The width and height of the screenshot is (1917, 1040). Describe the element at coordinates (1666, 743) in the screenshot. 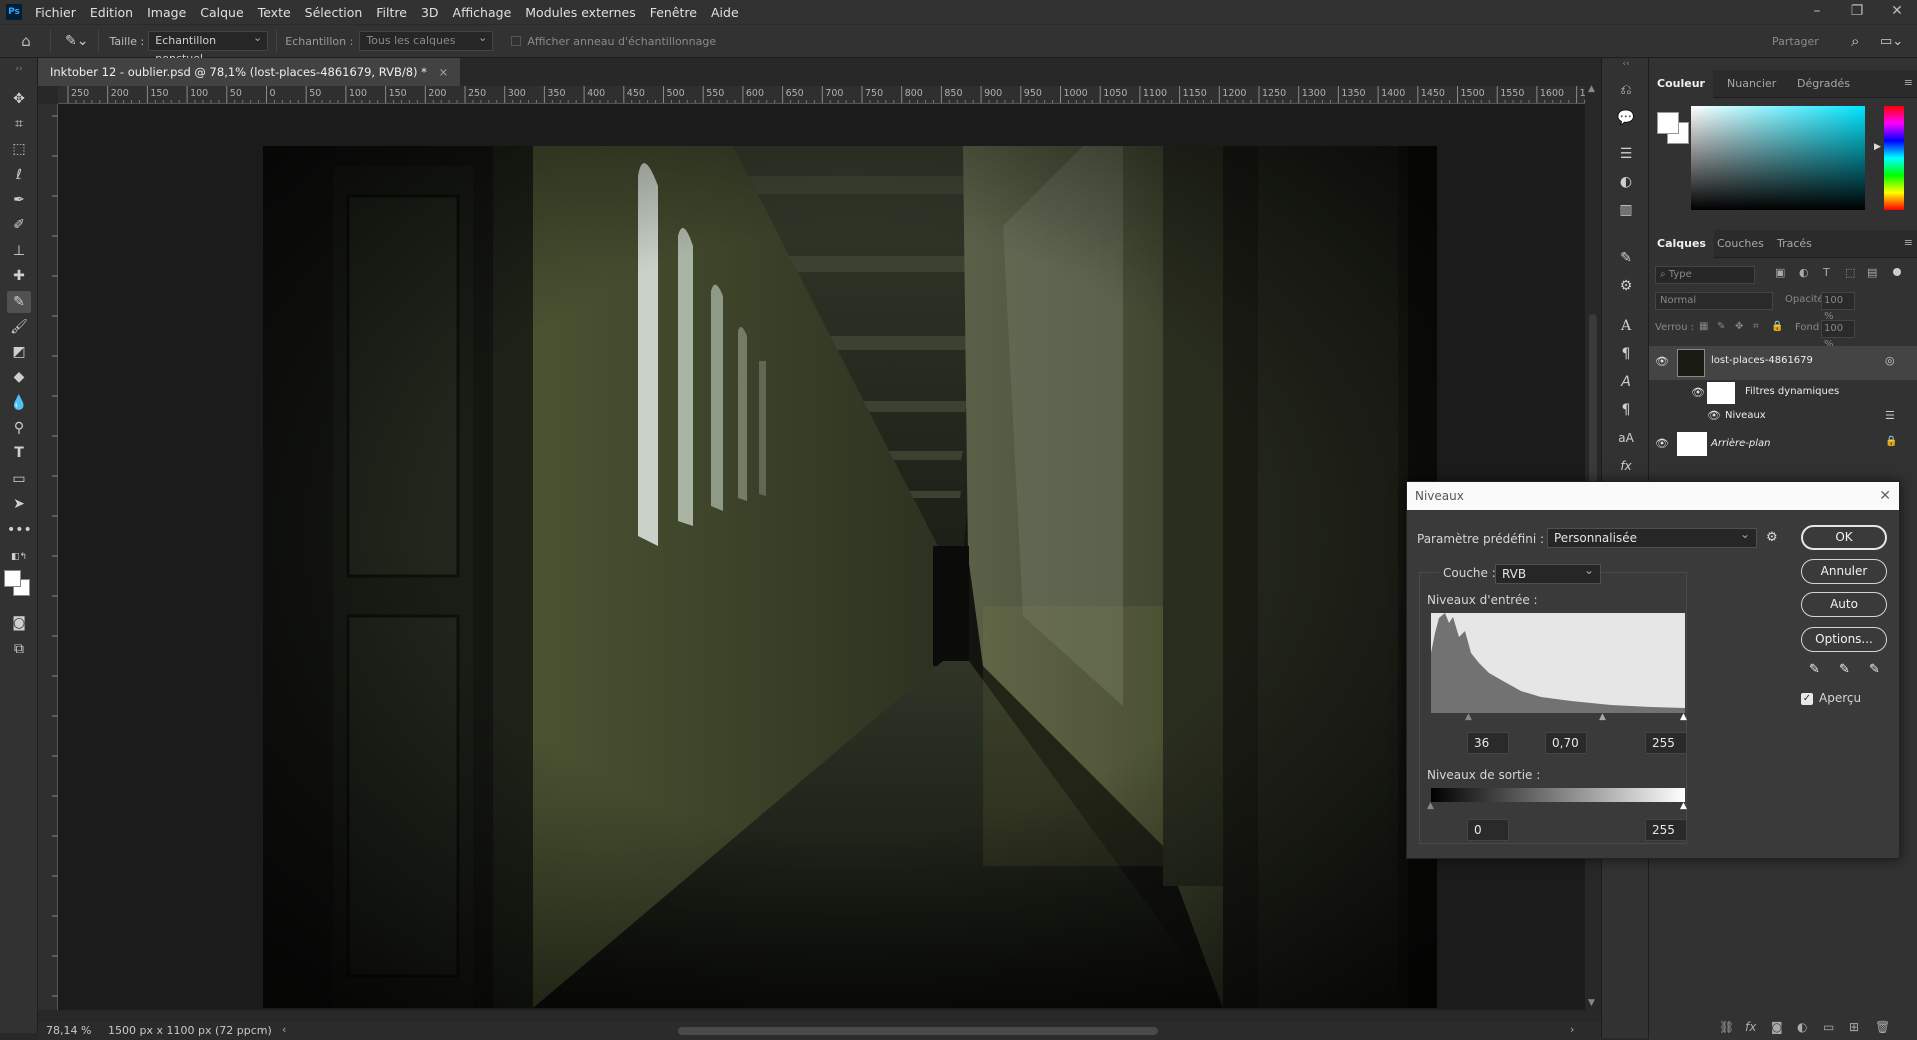

I see `input-white-field: 255` at that location.